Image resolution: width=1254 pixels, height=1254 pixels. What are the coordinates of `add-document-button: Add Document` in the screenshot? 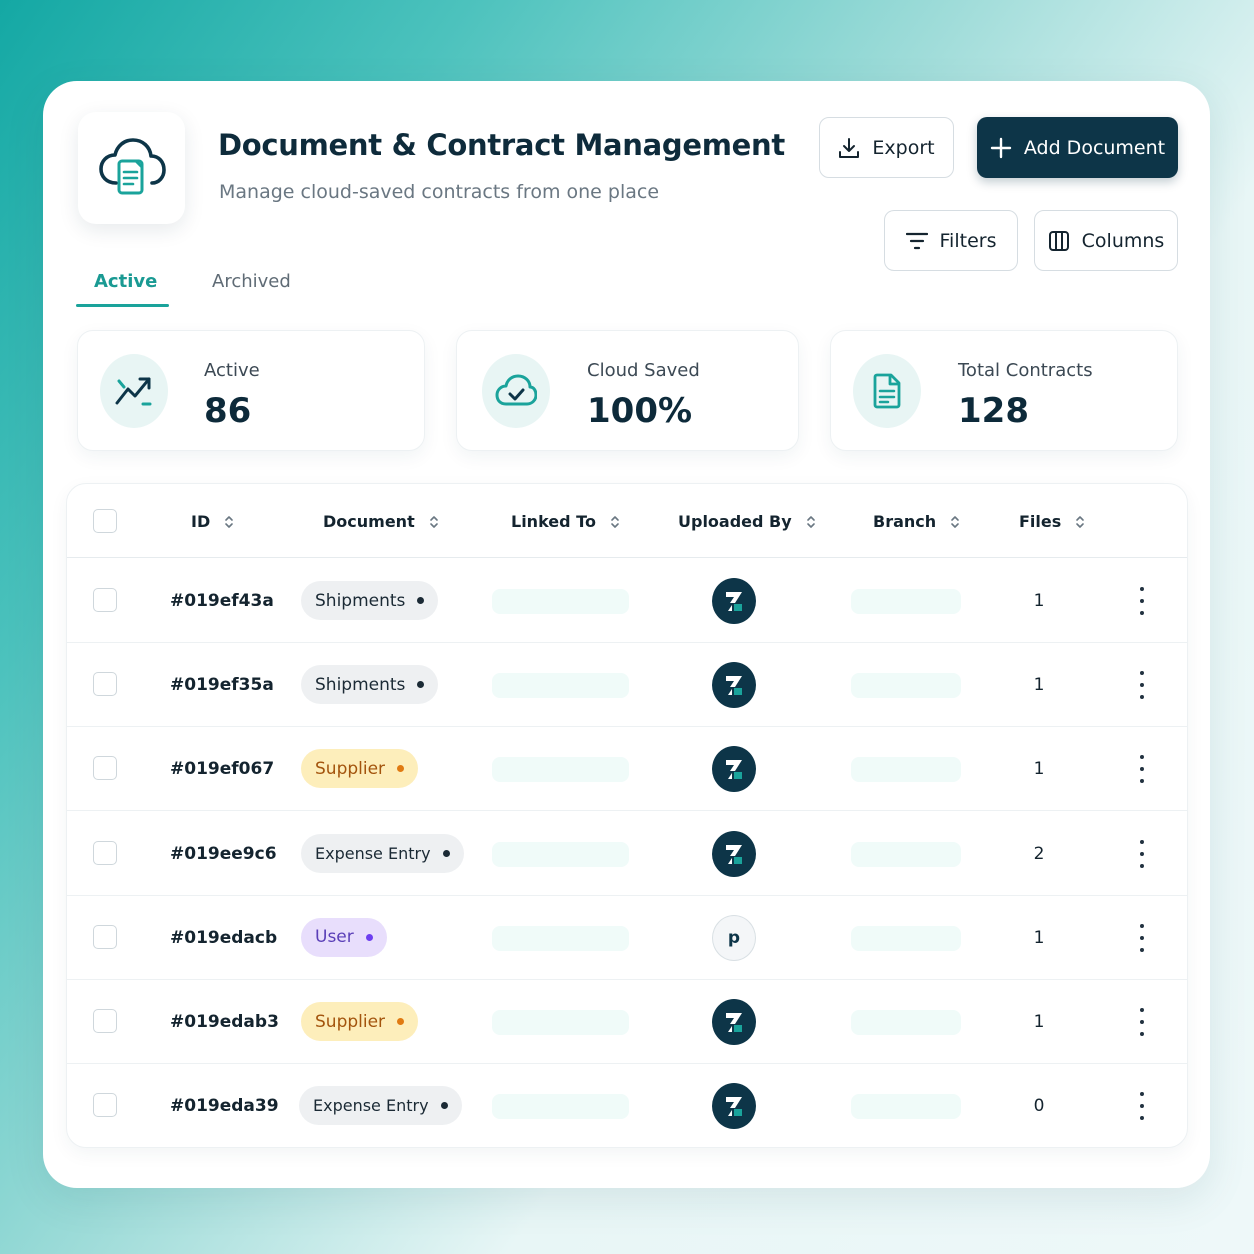 It's located at (1077, 147).